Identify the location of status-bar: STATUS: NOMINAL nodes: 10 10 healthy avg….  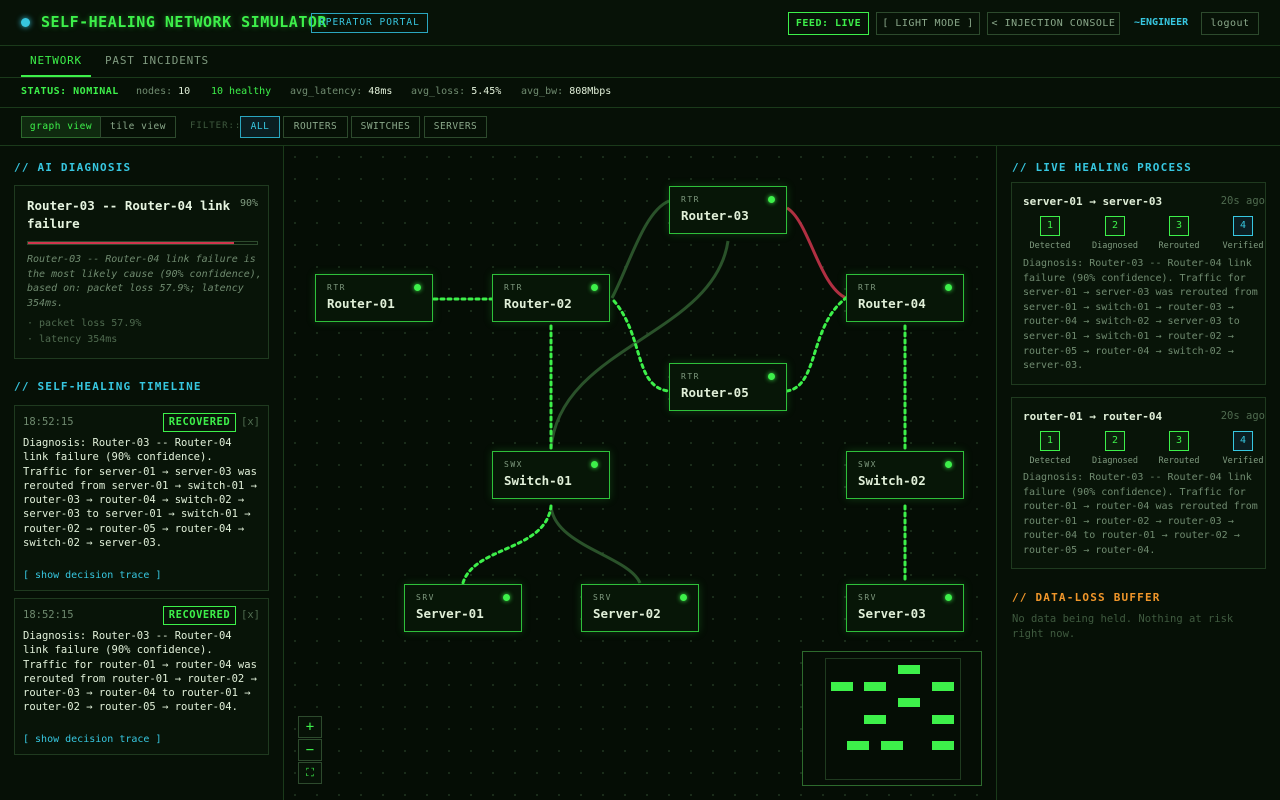
(640, 93).